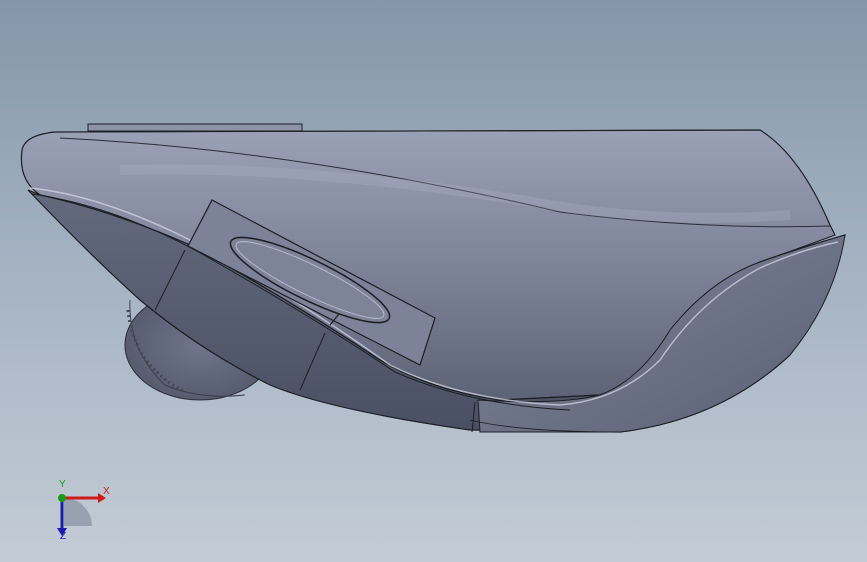  I want to click on axis-label-z: Z, so click(63, 536).